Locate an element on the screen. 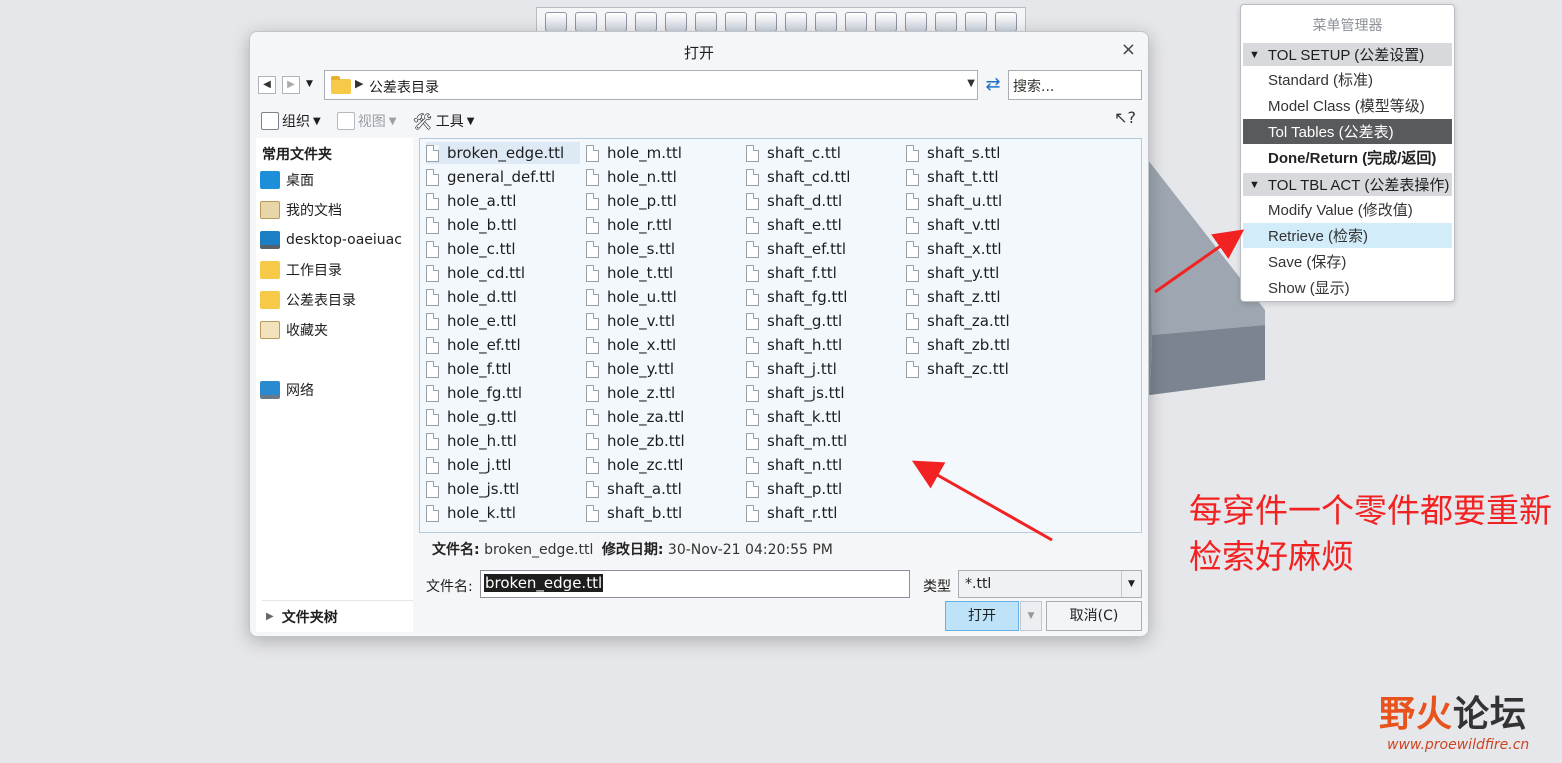 The image size is (1562, 763). file-item: hole_c.ttl is located at coordinates (471, 249).